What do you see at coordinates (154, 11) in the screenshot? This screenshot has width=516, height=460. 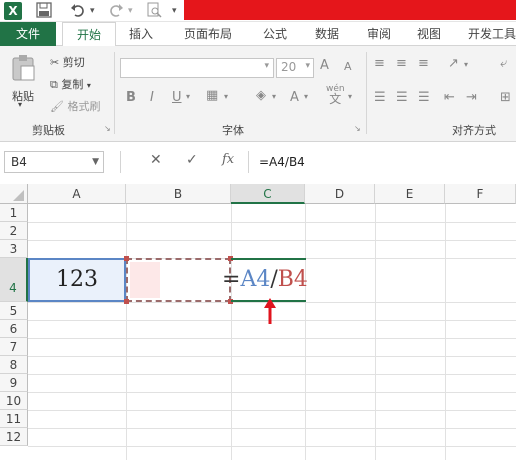 I see `print-preview-icon` at bounding box center [154, 11].